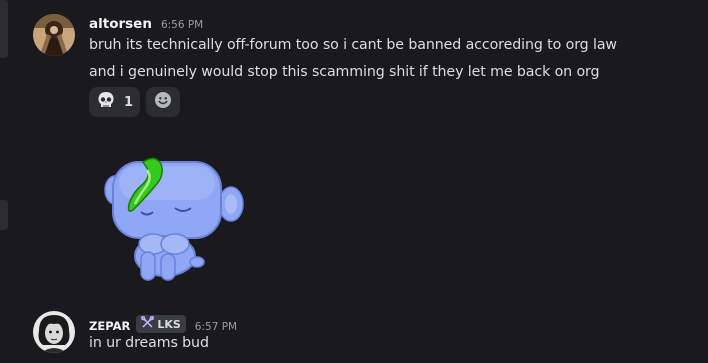 This screenshot has width=708, height=363. What do you see at coordinates (106, 102) in the screenshot?
I see `skull-icon` at bounding box center [106, 102].